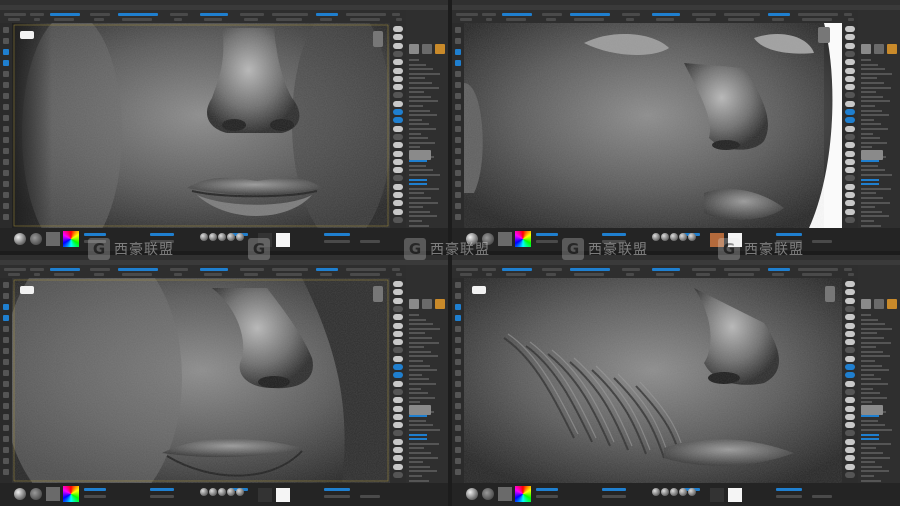  I want to click on right-tool-strip, so click(850, 125).